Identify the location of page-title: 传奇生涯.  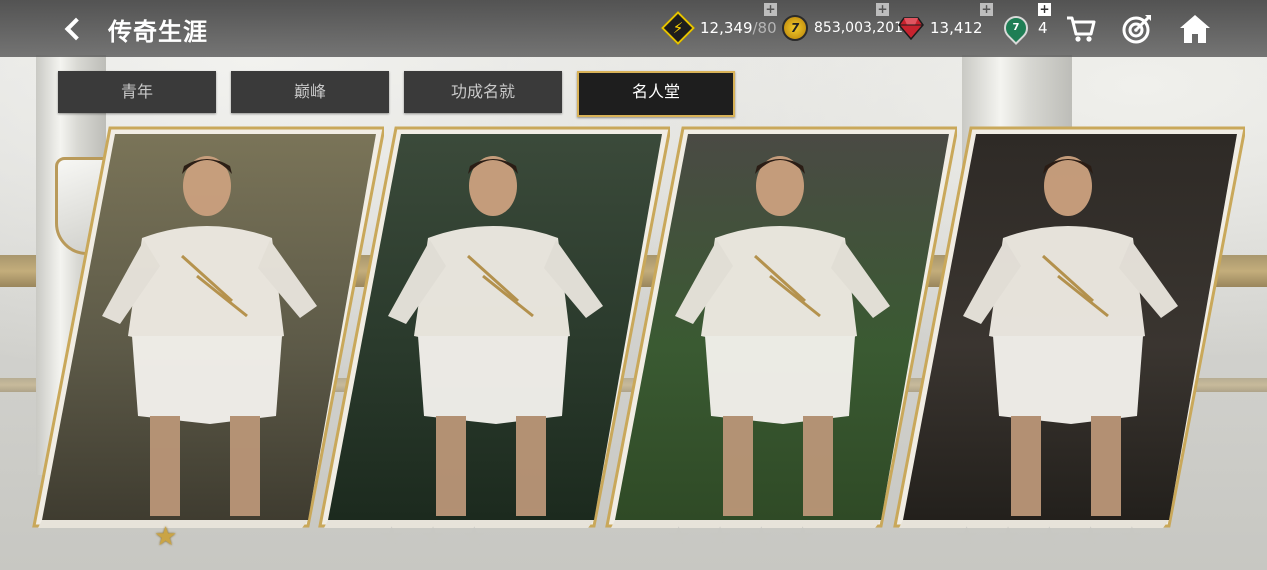
(158, 32).